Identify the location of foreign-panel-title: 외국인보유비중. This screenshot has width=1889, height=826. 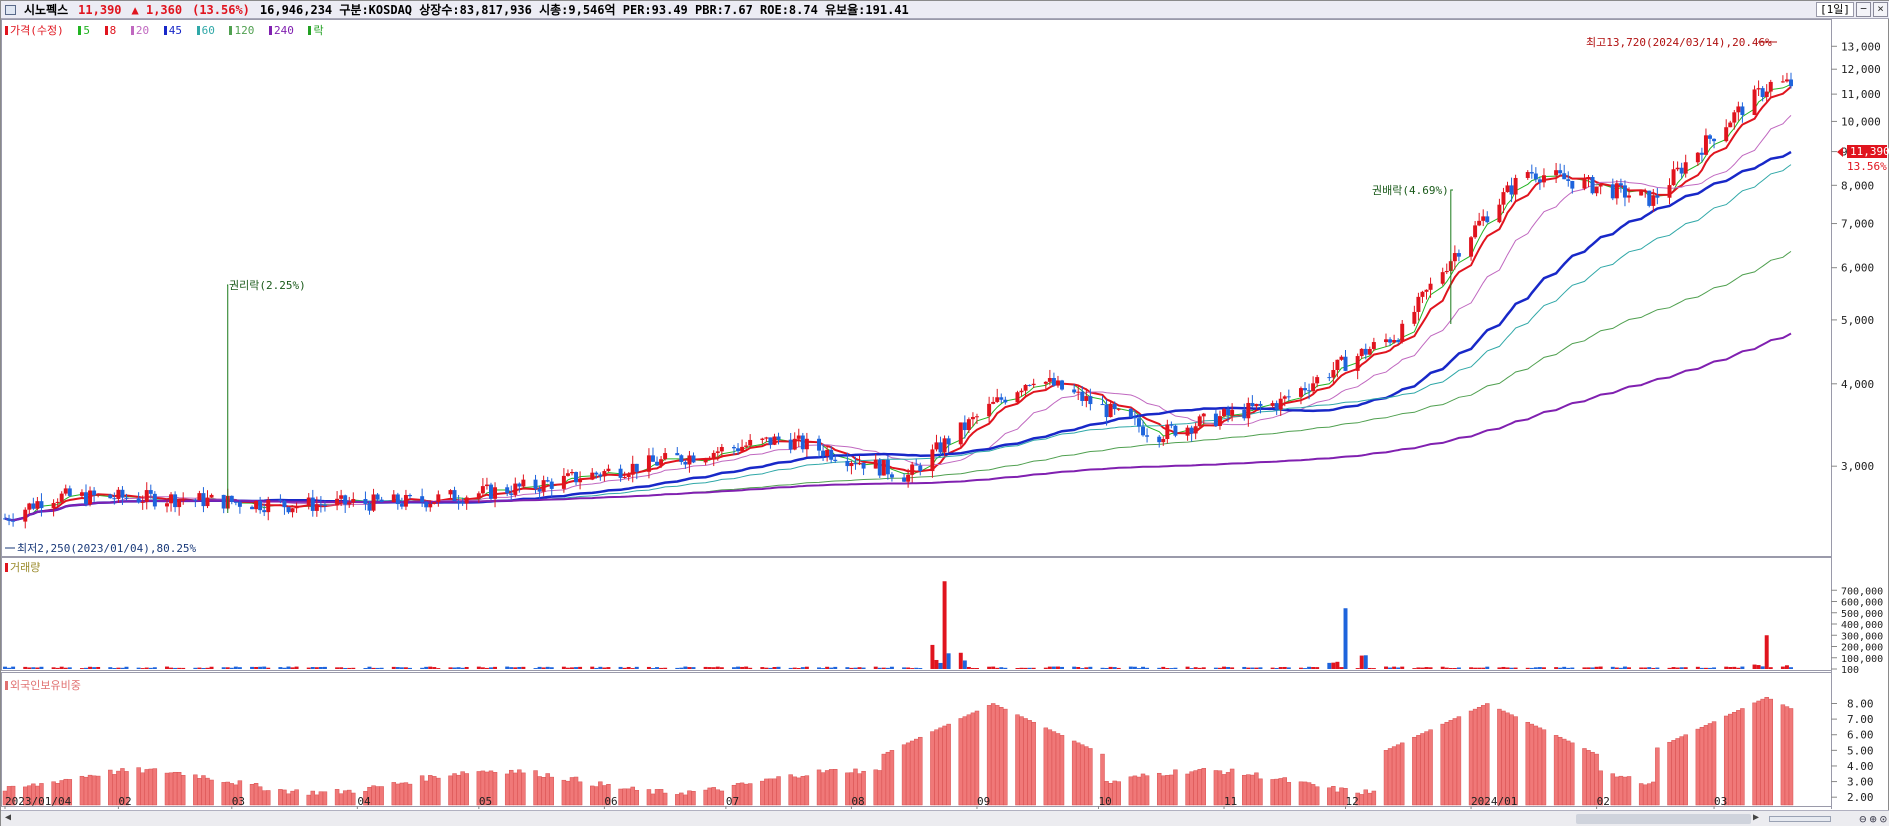
(43, 685).